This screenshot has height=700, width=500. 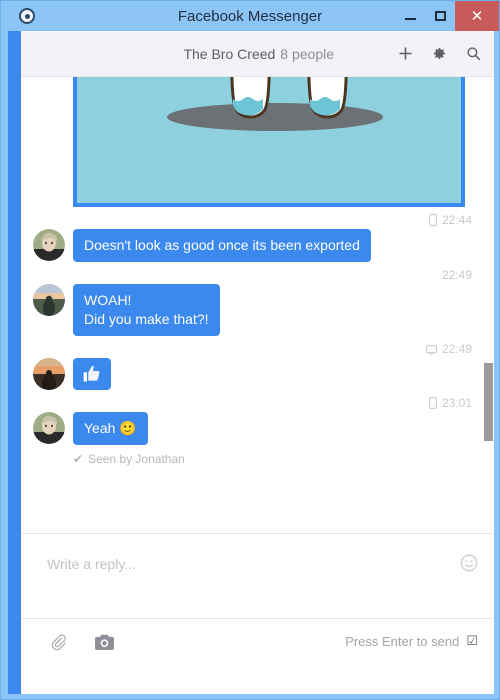 What do you see at coordinates (488, 282) in the screenshot?
I see `message-scrollbar` at bounding box center [488, 282].